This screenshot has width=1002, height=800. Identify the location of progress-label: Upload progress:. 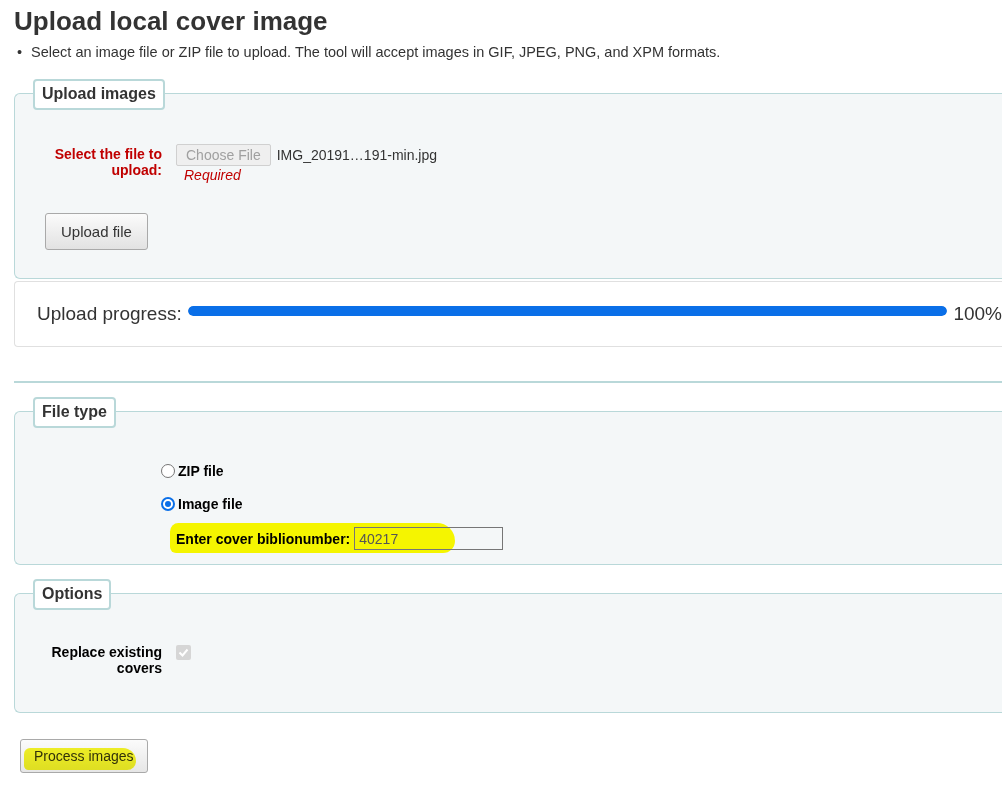
(109, 314).